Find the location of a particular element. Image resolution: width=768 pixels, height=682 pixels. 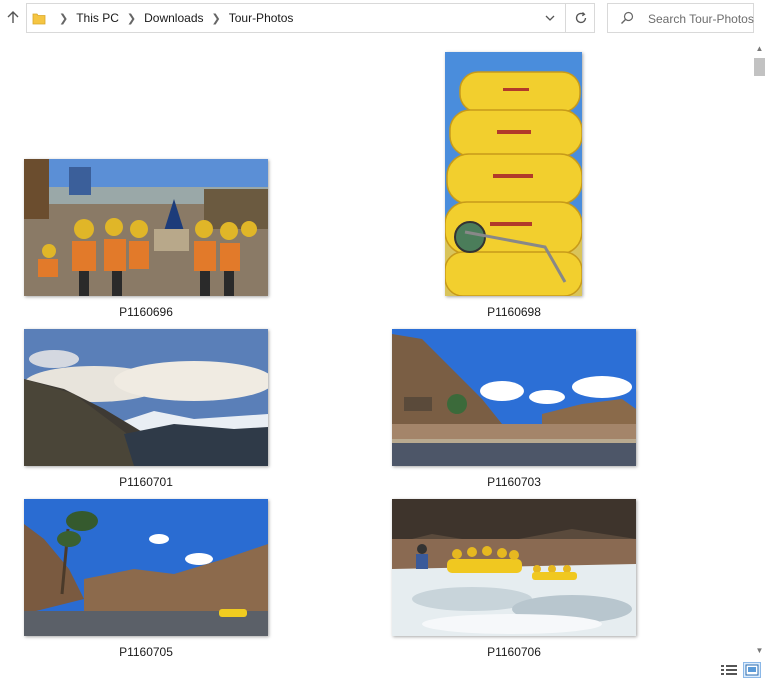

search-placeholder: Search Tour-Photos is located at coordinates (701, 19).